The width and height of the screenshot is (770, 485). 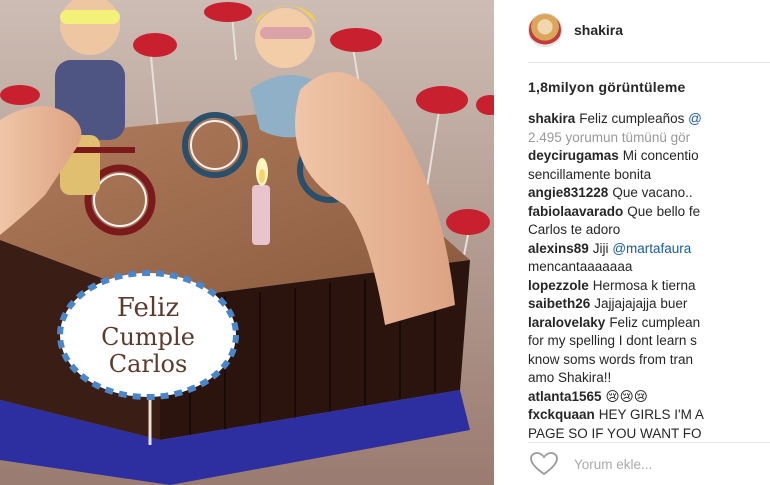 What do you see at coordinates (664, 211) in the screenshot?
I see `comment-text: Que bello fe` at bounding box center [664, 211].